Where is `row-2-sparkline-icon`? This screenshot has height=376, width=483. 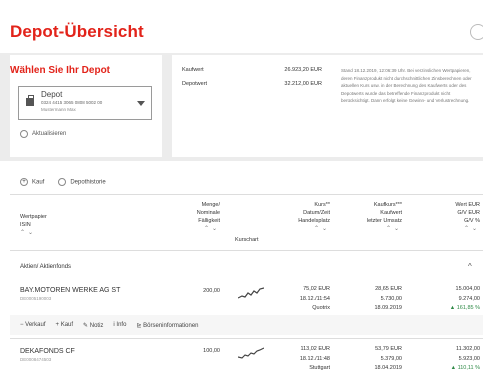
row-2-sparkline-icon is located at coordinates (251, 353).